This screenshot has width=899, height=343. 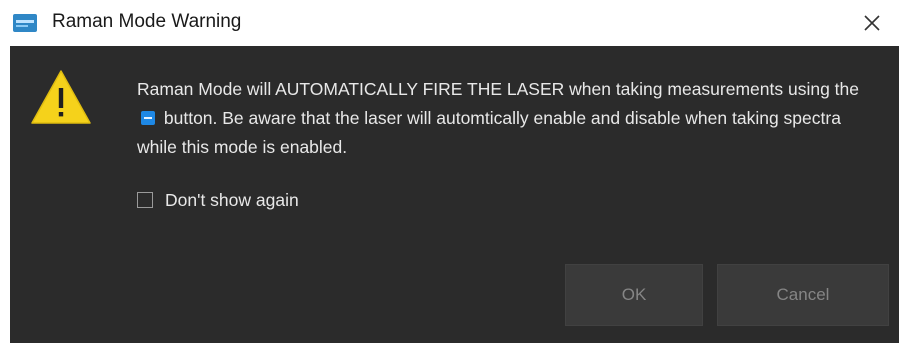 What do you see at coordinates (803, 295) in the screenshot?
I see `cancel-button: Cancel` at bounding box center [803, 295].